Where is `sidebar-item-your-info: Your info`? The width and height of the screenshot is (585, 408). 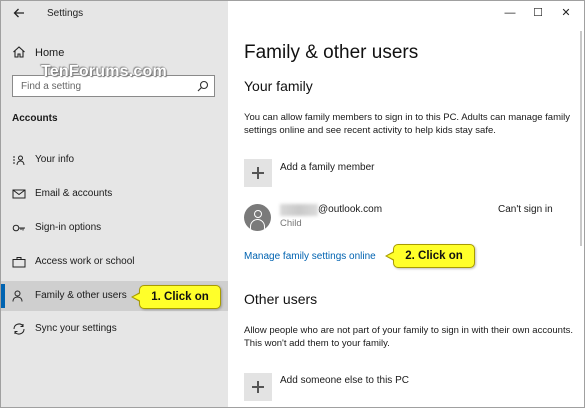
sidebar-item-your-info: Your info is located at coordinates (114, 160).